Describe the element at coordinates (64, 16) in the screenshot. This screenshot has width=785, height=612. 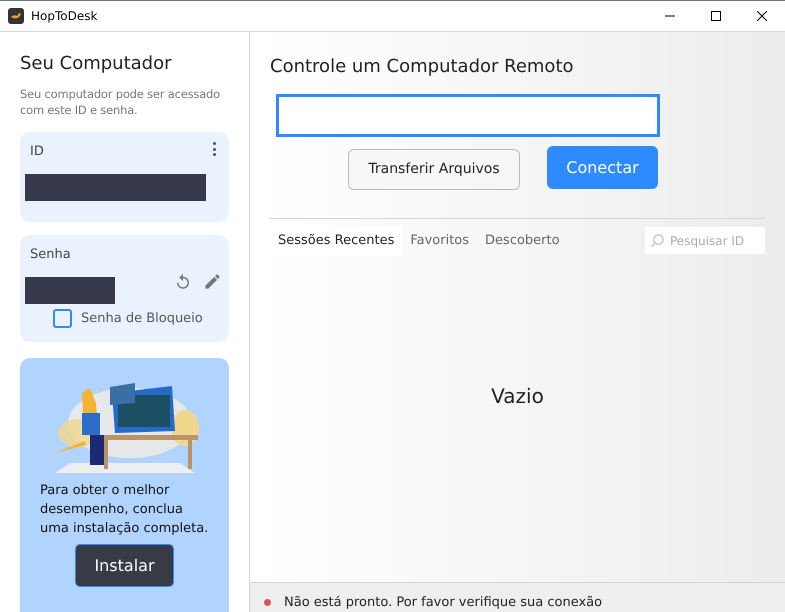
I see `window-title: HopToDesk` at that location.